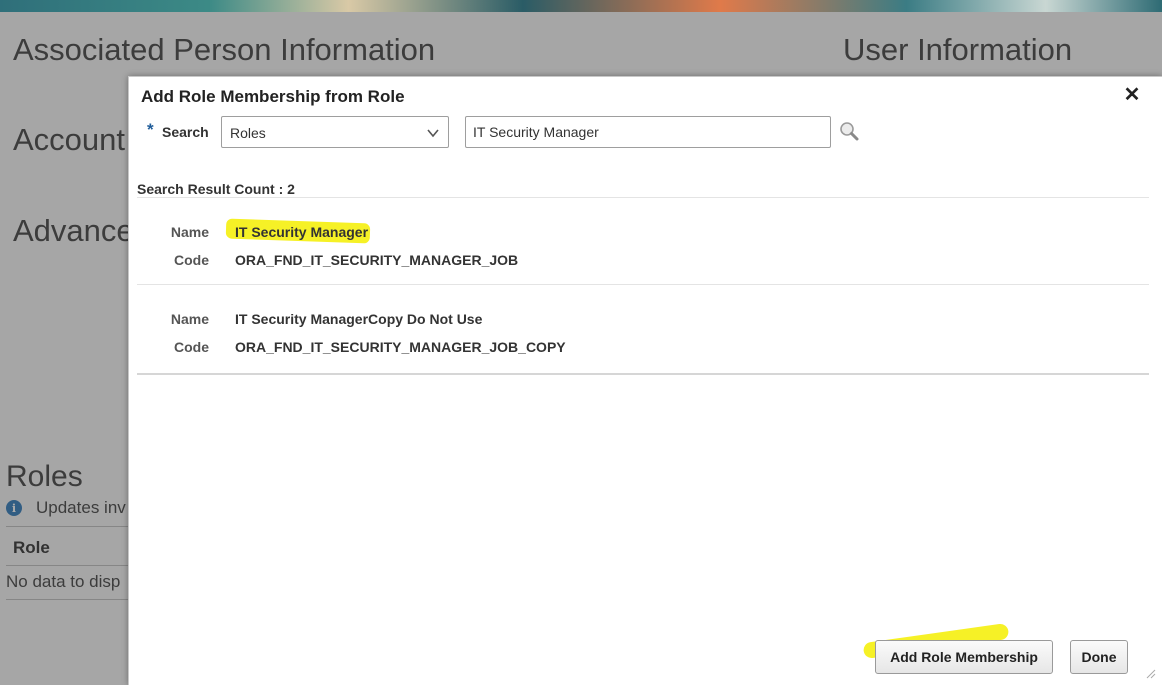 The image size is (1162, 685). I want to click on done-label: Done, so click(1099, 657).